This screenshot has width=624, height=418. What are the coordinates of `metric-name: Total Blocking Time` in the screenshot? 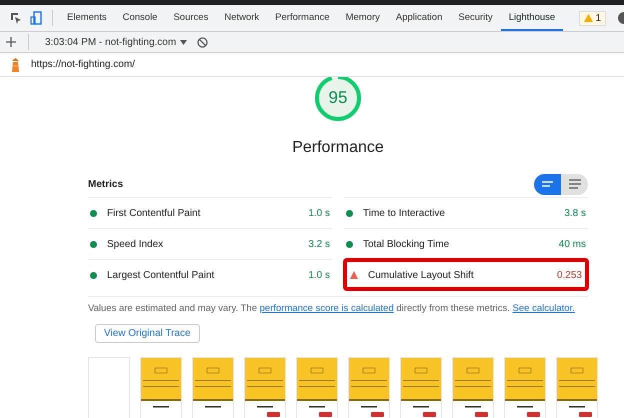 It's located at (406, 244).